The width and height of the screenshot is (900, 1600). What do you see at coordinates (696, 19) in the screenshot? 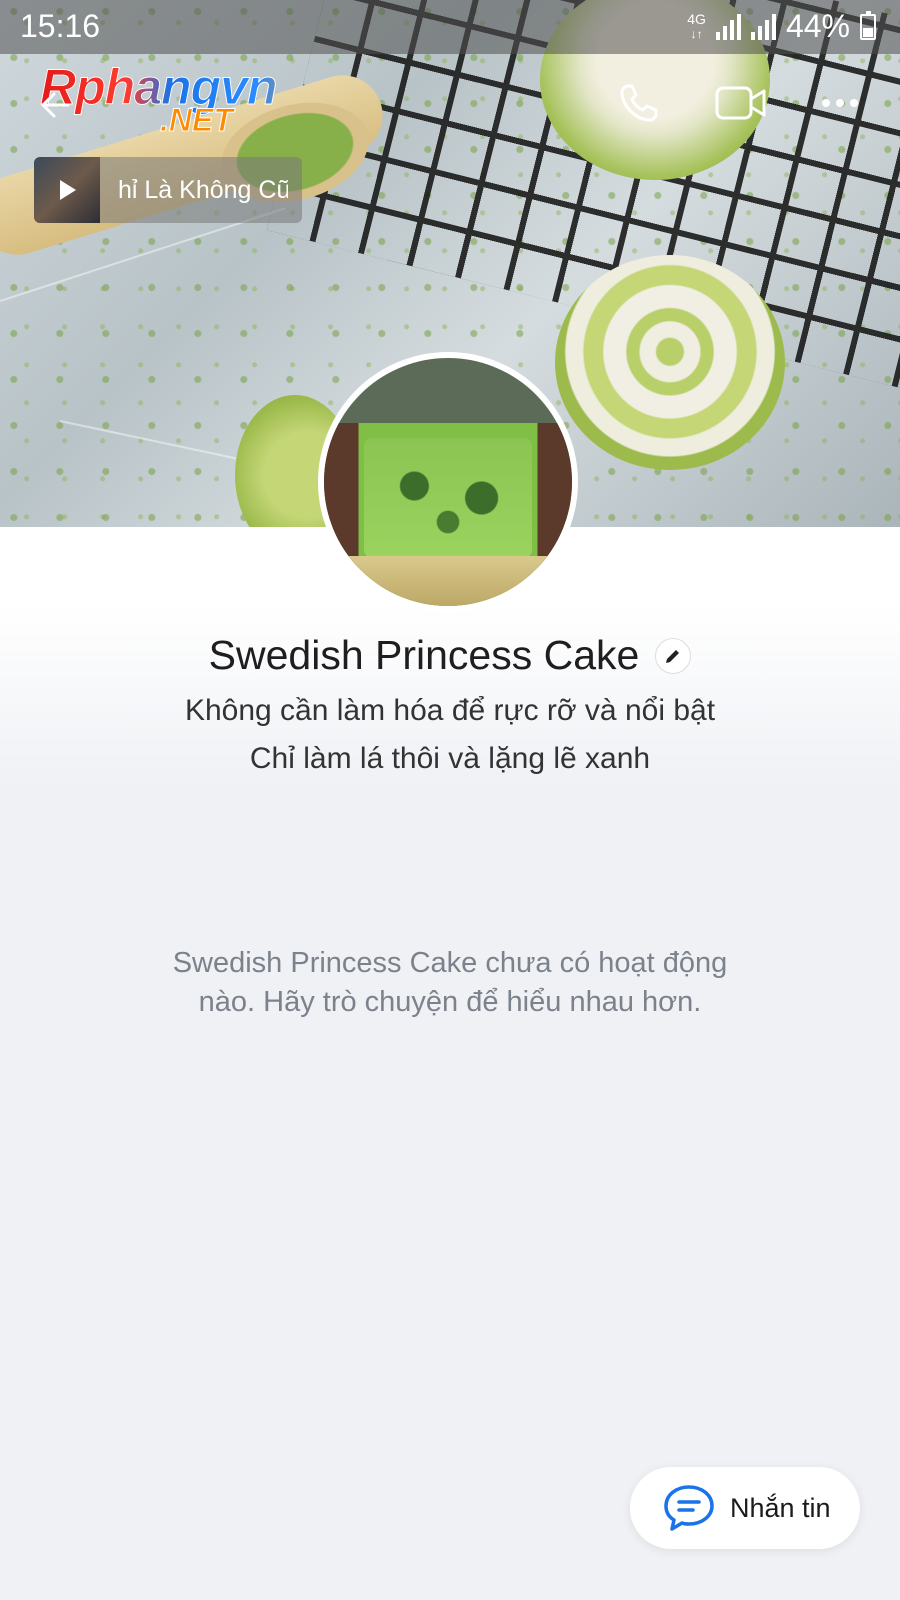
I see `network-label: 4G` at bounding box center [696, 19].